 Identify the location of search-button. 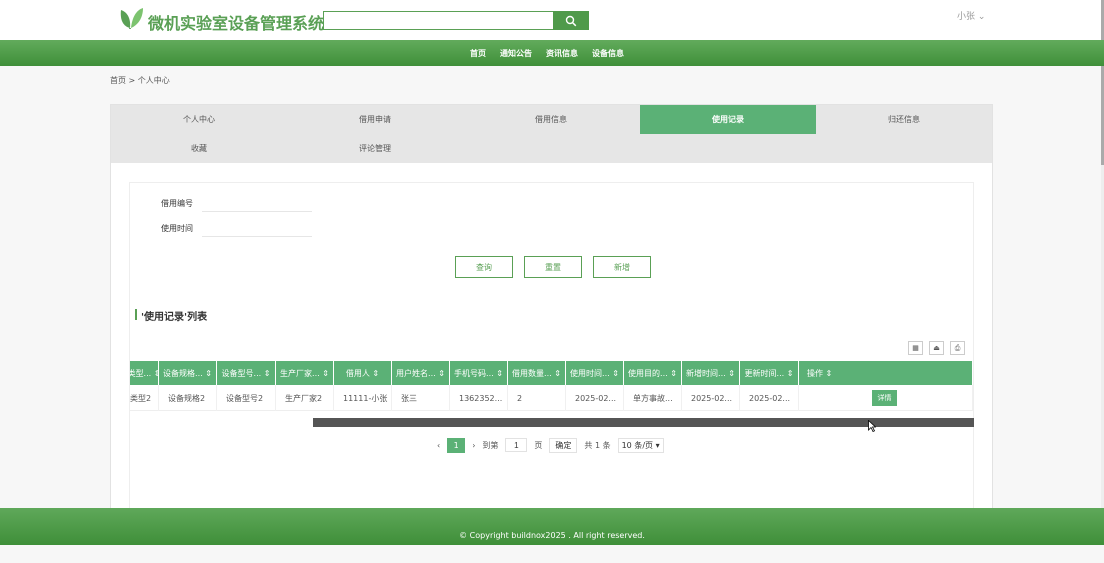
(571, 20).